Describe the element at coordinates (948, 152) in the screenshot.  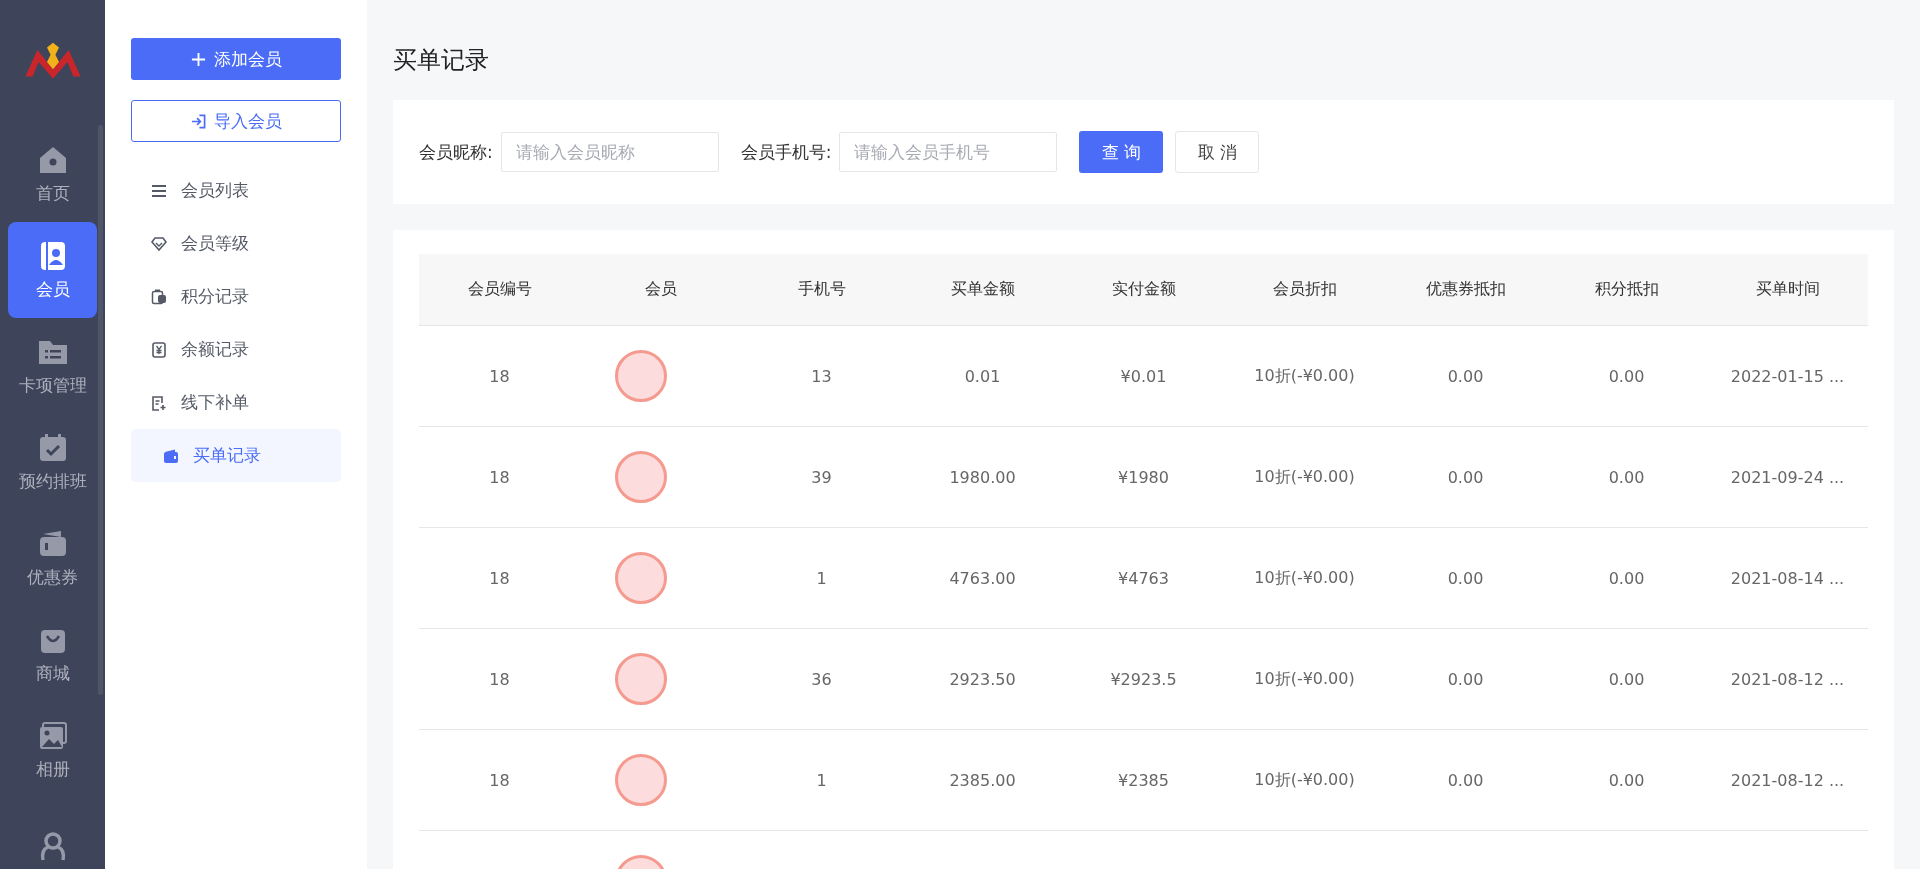
I see `filter-input: 请输入会员手机号` at that location.